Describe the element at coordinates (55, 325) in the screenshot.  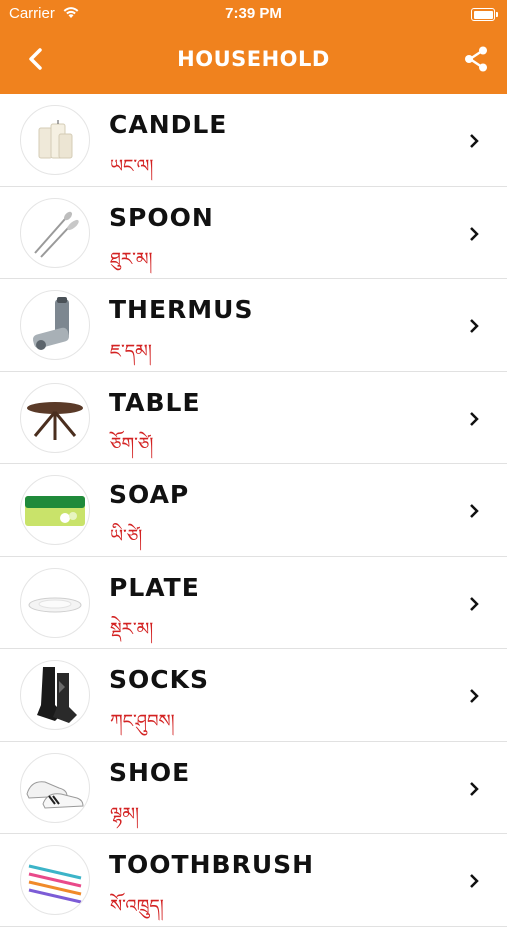
I see `thermos-image` at that location.